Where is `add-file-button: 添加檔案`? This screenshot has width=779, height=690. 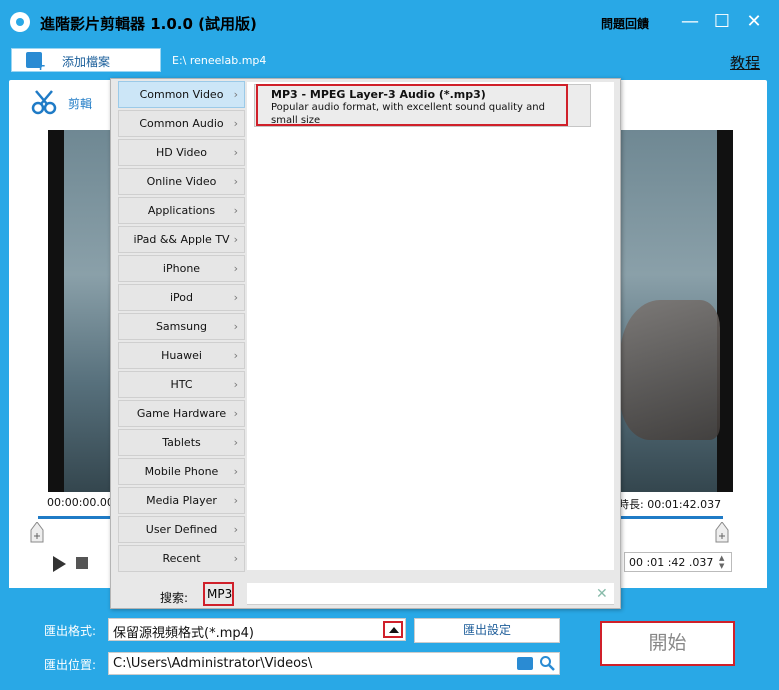
add-file-button: 添加檔案 is located at coordinates (86, 61).